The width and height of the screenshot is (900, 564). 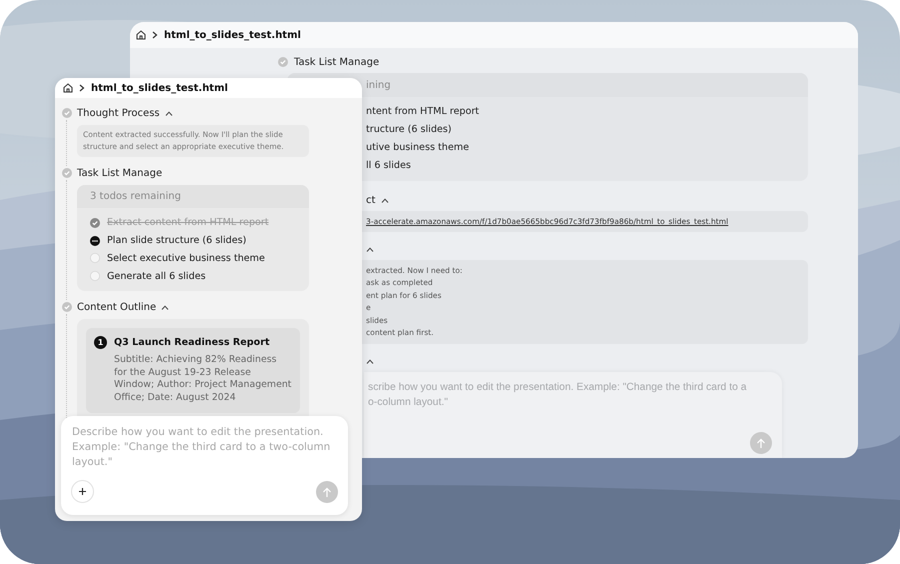 I want to click on todo-item: utive business theme, so click(x=418, y=148).